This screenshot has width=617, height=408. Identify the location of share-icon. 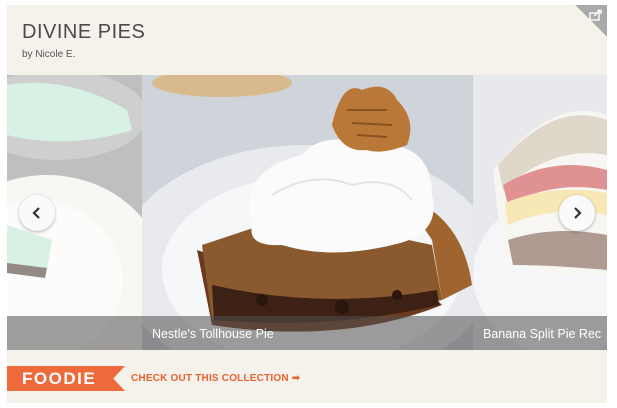
(596, 15).